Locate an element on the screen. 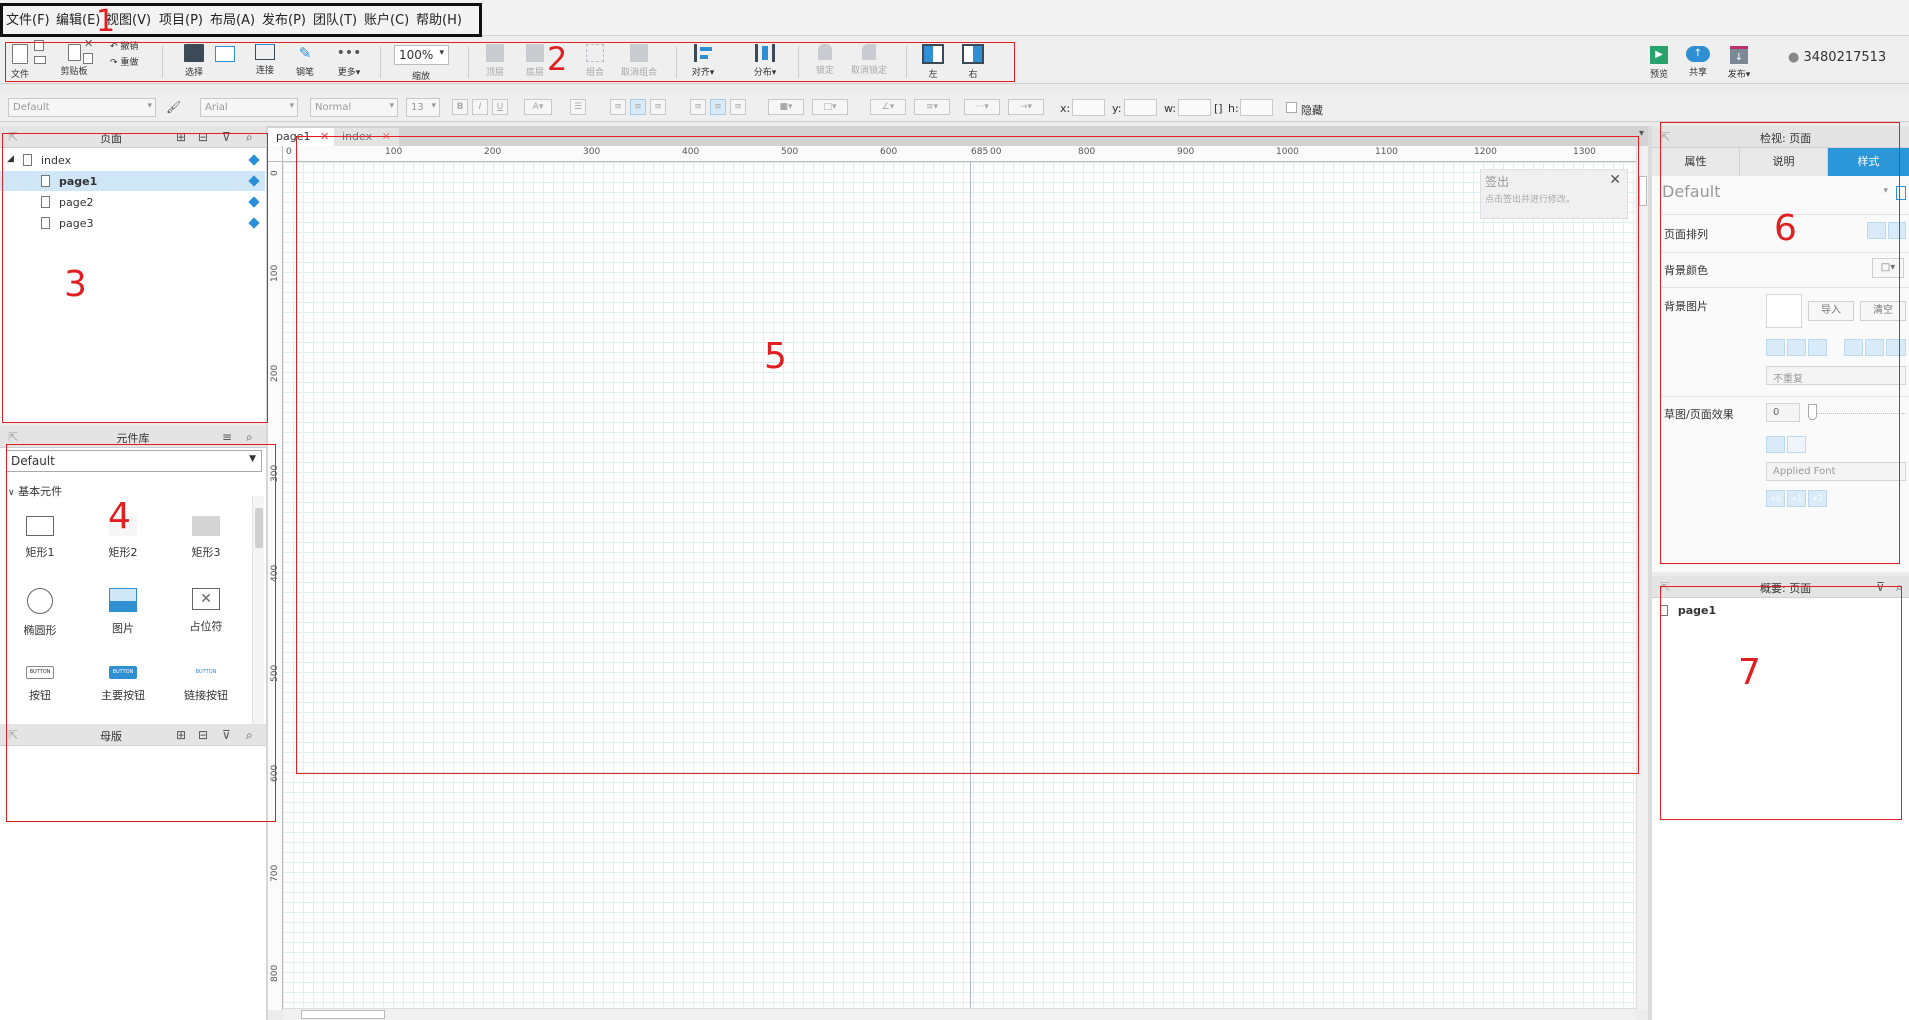  cut-icon: ✕ is located at coordinates (88, 43).